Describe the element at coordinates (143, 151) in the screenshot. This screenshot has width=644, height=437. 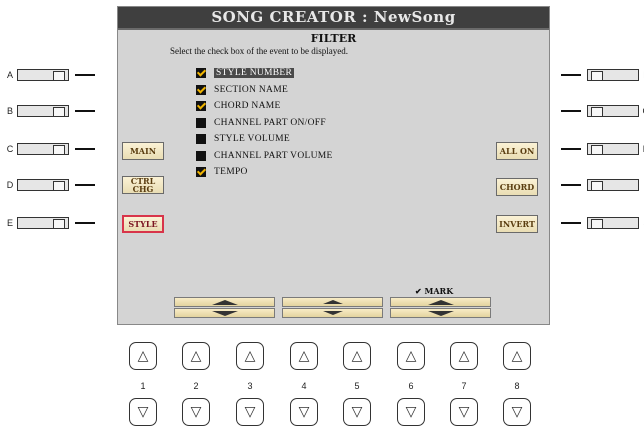
I see `main-button: MAIN` at that location.